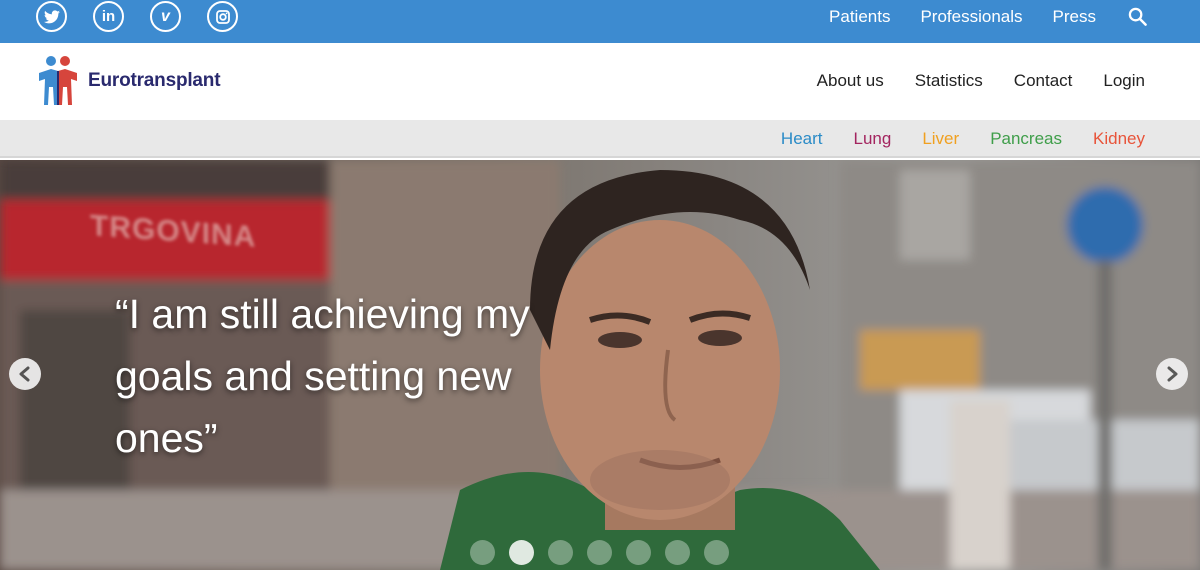 Image resolution: width=1200 pixels, height=570 pixels. I want to click on store-sign: TRGOVINA, so click(190, 237).